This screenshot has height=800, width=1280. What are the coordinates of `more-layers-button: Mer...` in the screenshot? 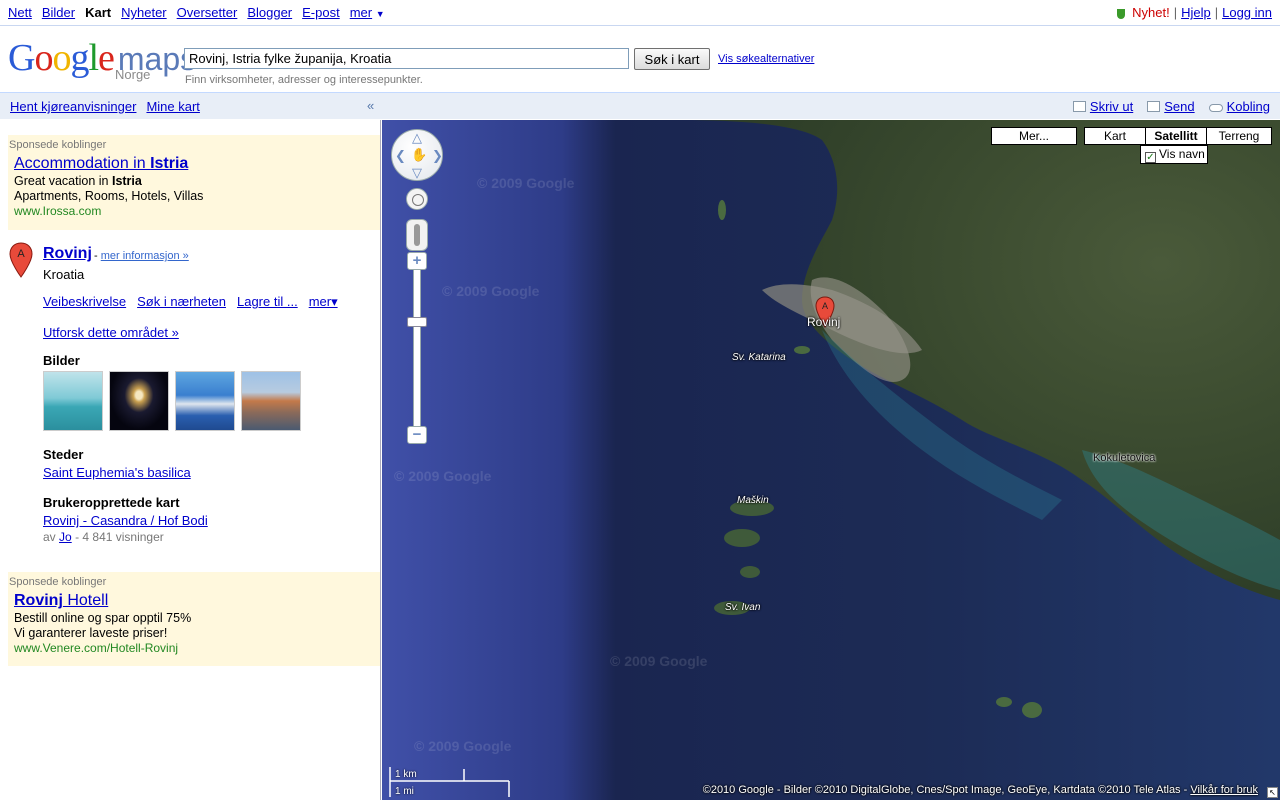 It's located at (1034, 136).